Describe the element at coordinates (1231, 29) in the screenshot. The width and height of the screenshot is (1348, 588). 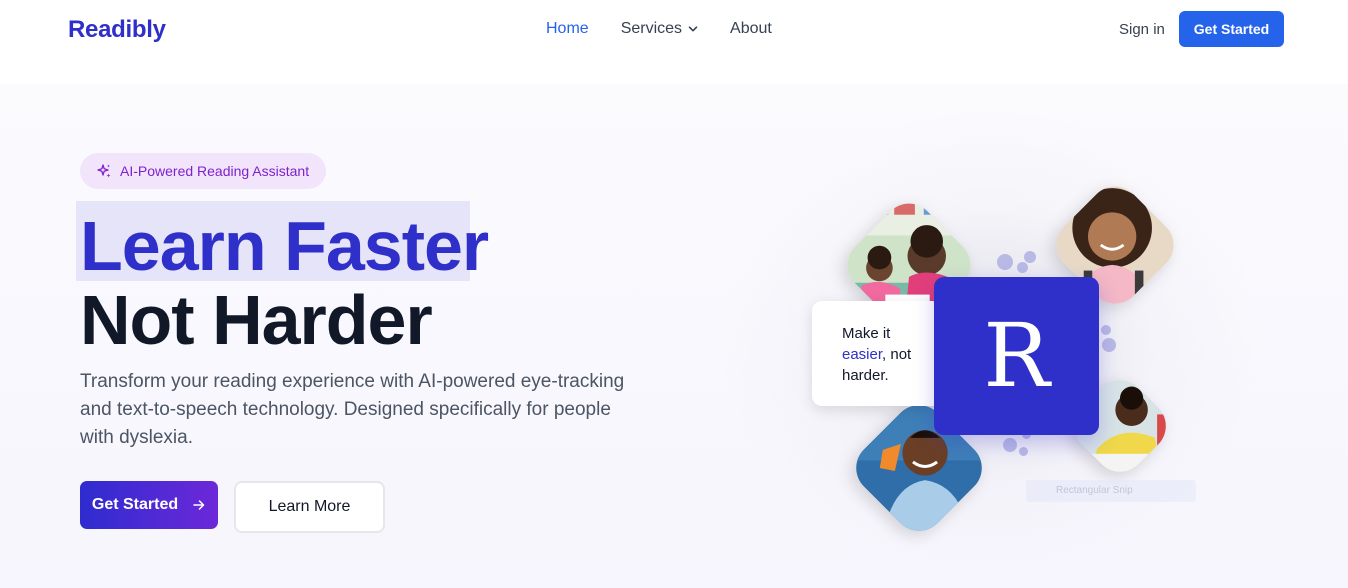
I see `nav-get-started-button: Get Started` at that location.